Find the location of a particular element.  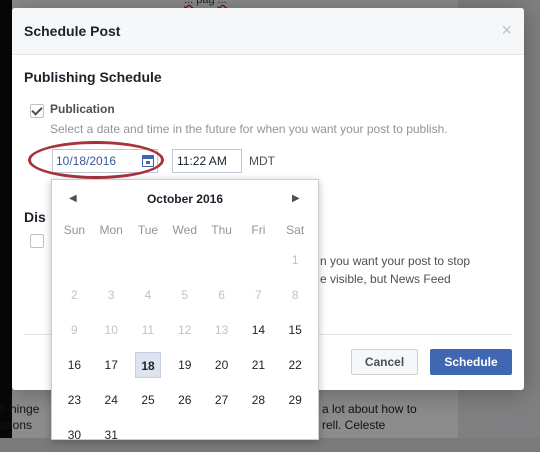

distribution-heading: Dis is located at coordinates (35, 217).